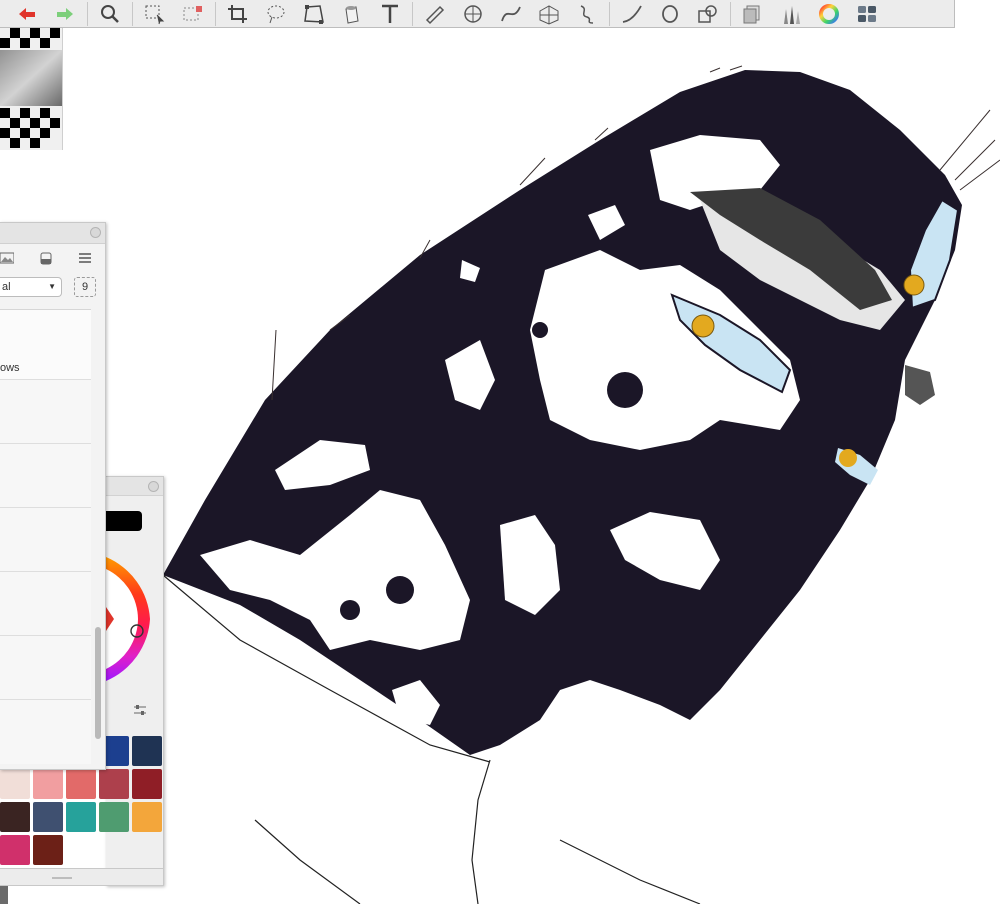 Image resolution: width=1000 pixels, height=904 pixels. I want to click on zoom-button, so click(110, 14).